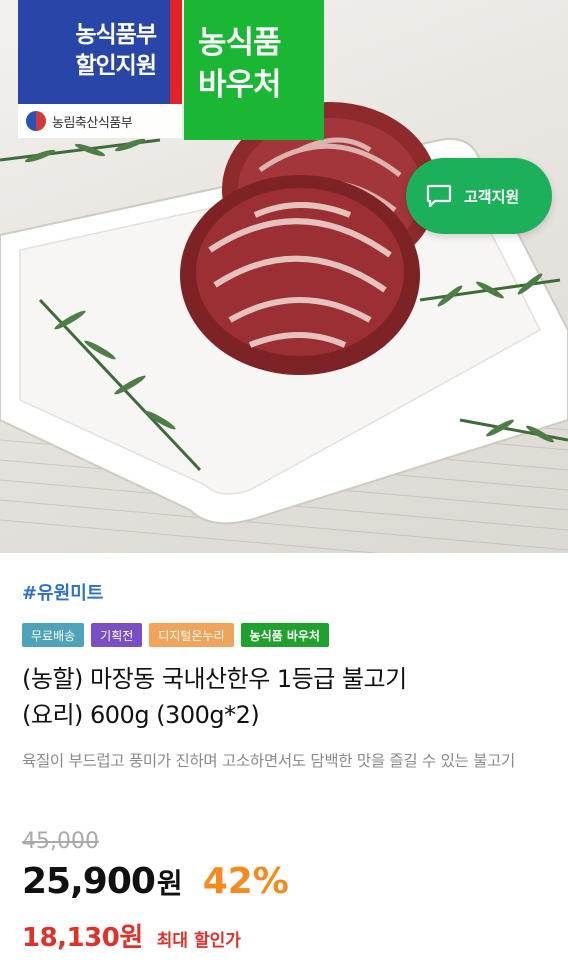  I want to click on badge-green-line2: 바우처, so click(240, 85).